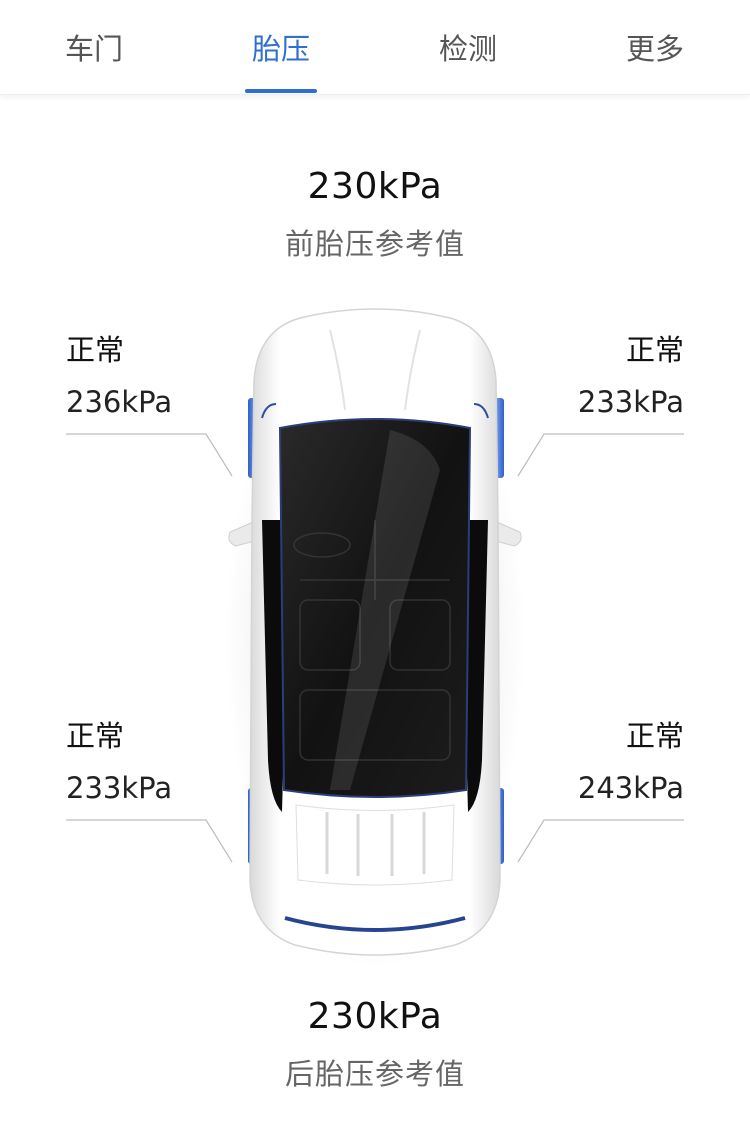 This screenshot has height=1137, width=750. I want to click on tab-tire-pressure: 胎压, so click(281, 47).